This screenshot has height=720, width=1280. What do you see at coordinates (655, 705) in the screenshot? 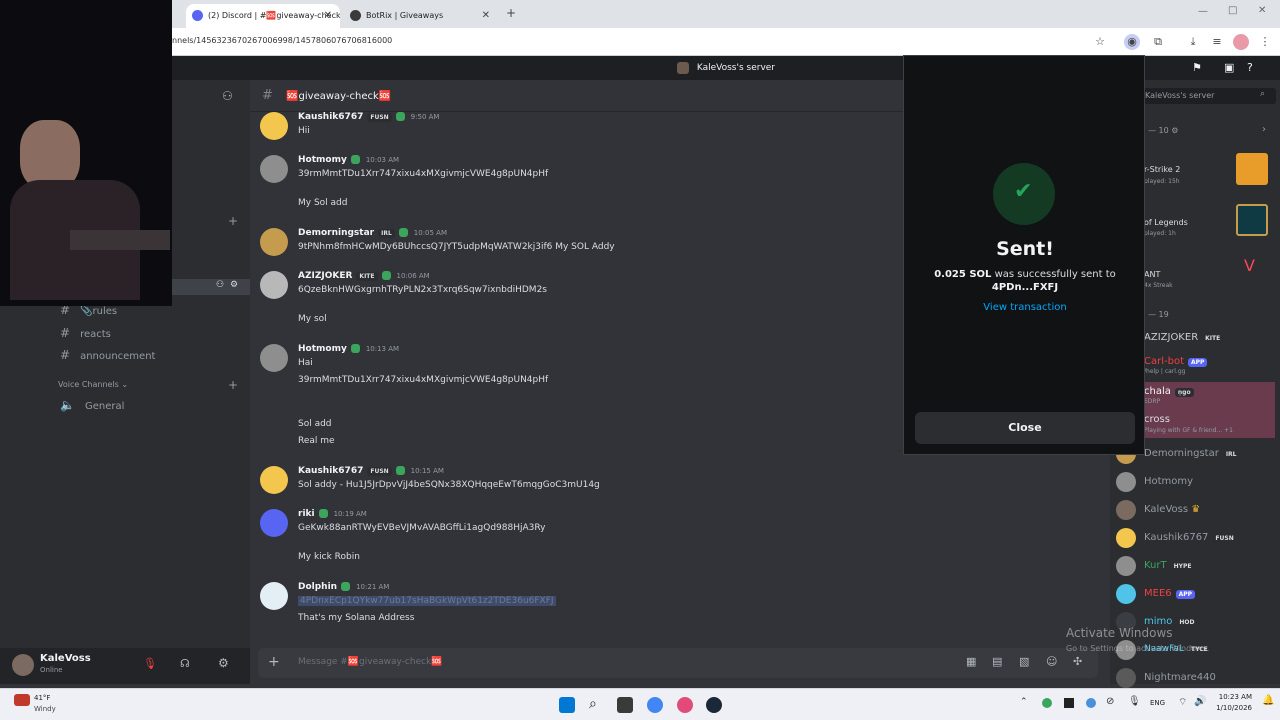
I see `chrome-icon` at bounding box center [655, 705].